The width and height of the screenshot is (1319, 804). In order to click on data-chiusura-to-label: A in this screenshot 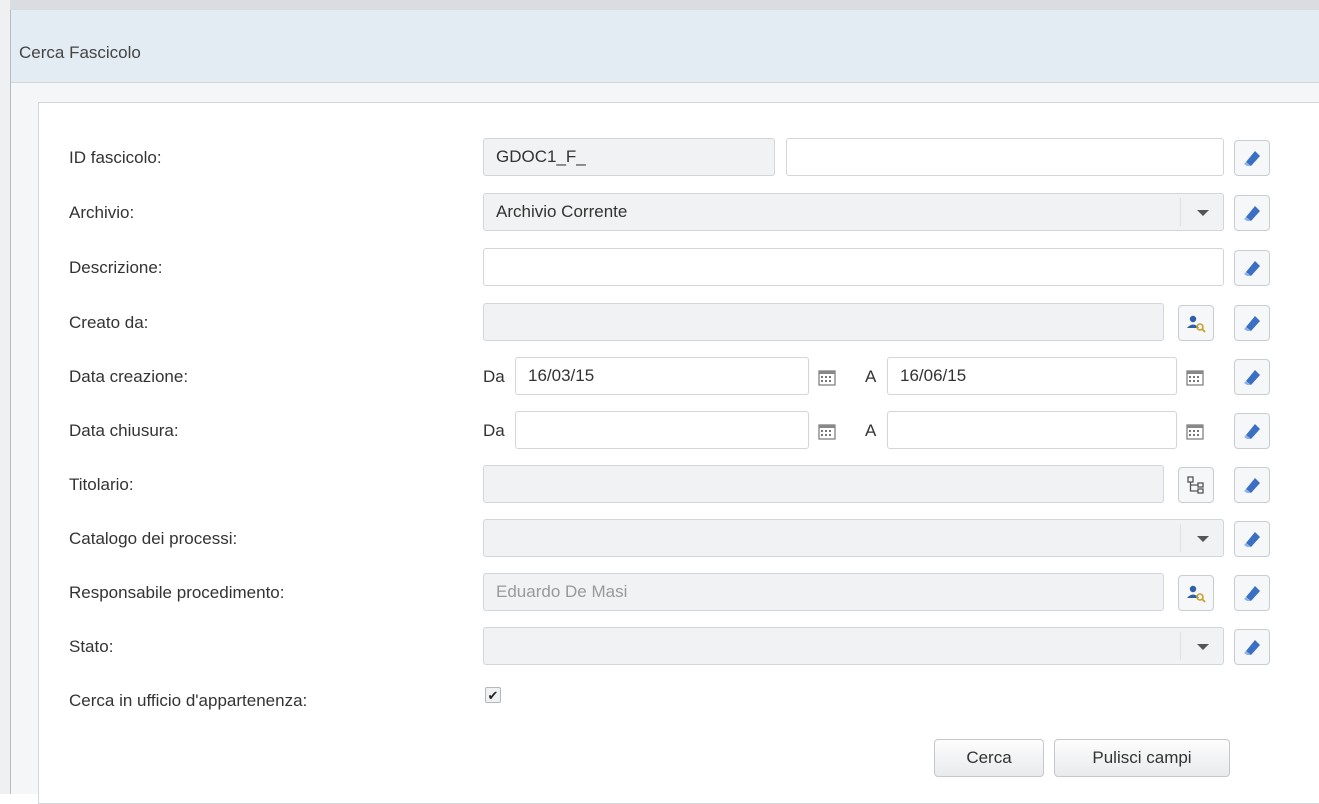, I will do `click(871, 430)`.